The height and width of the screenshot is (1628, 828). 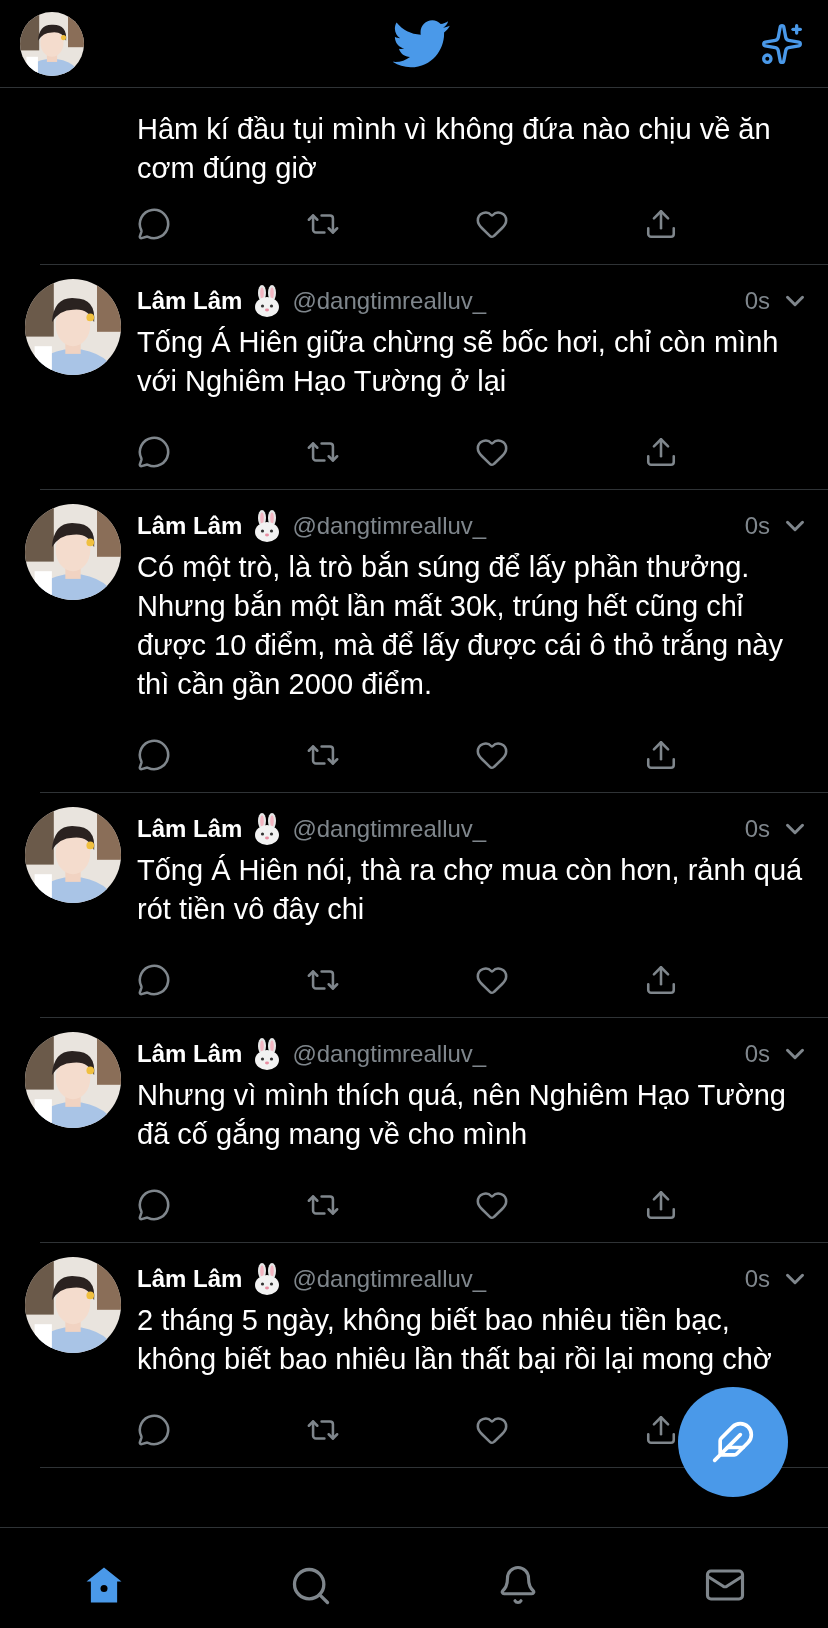 I want to click on sparkle-button, so click(x=782, y=43).